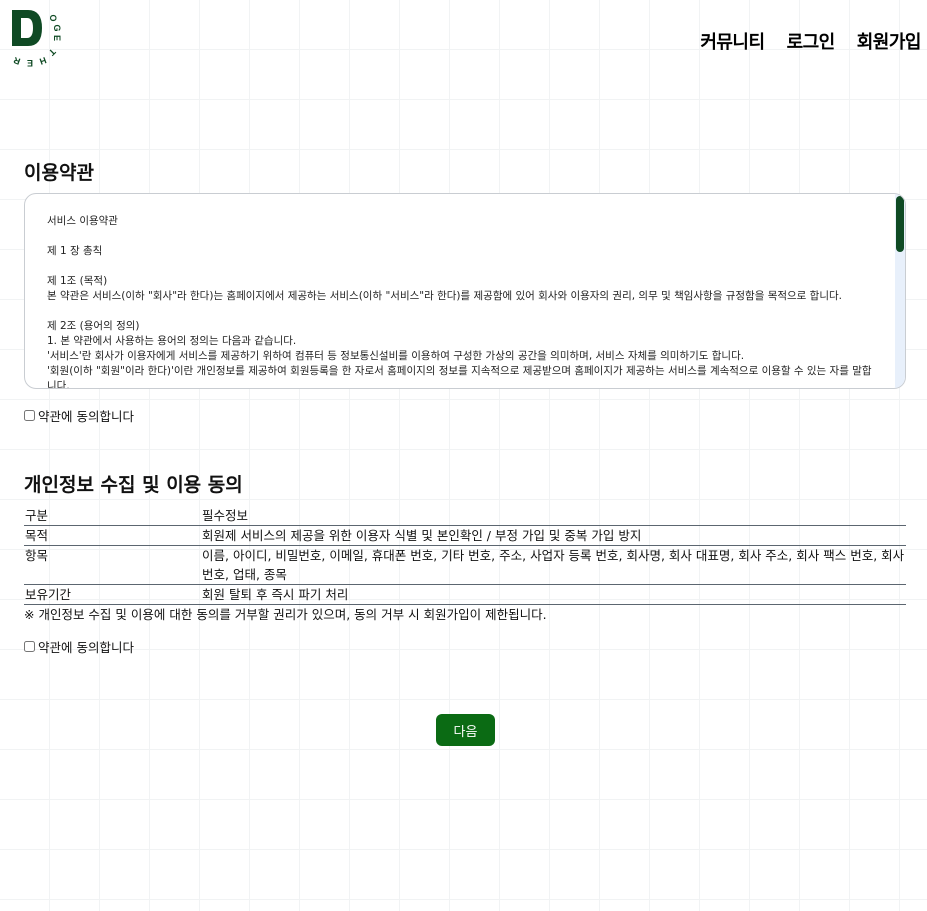 The image size is (927, 911). Describe the element at coordinates (57, 27) in the screenshot. I see `logo-wordmark-letter: G` at that location.